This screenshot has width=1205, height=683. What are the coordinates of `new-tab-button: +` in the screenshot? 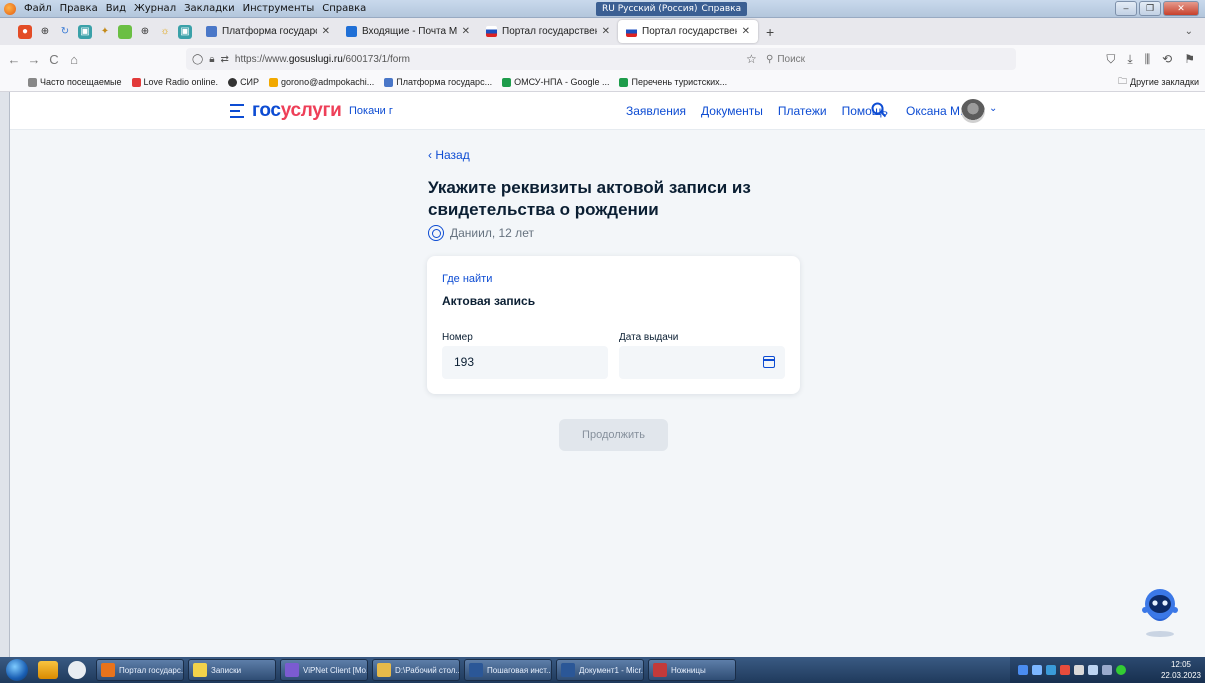 It's located at (770, 32).